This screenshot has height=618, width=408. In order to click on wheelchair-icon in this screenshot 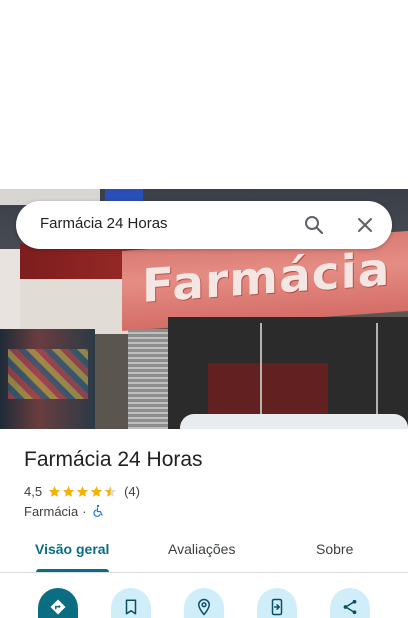, I will do `click(97, 510)`.